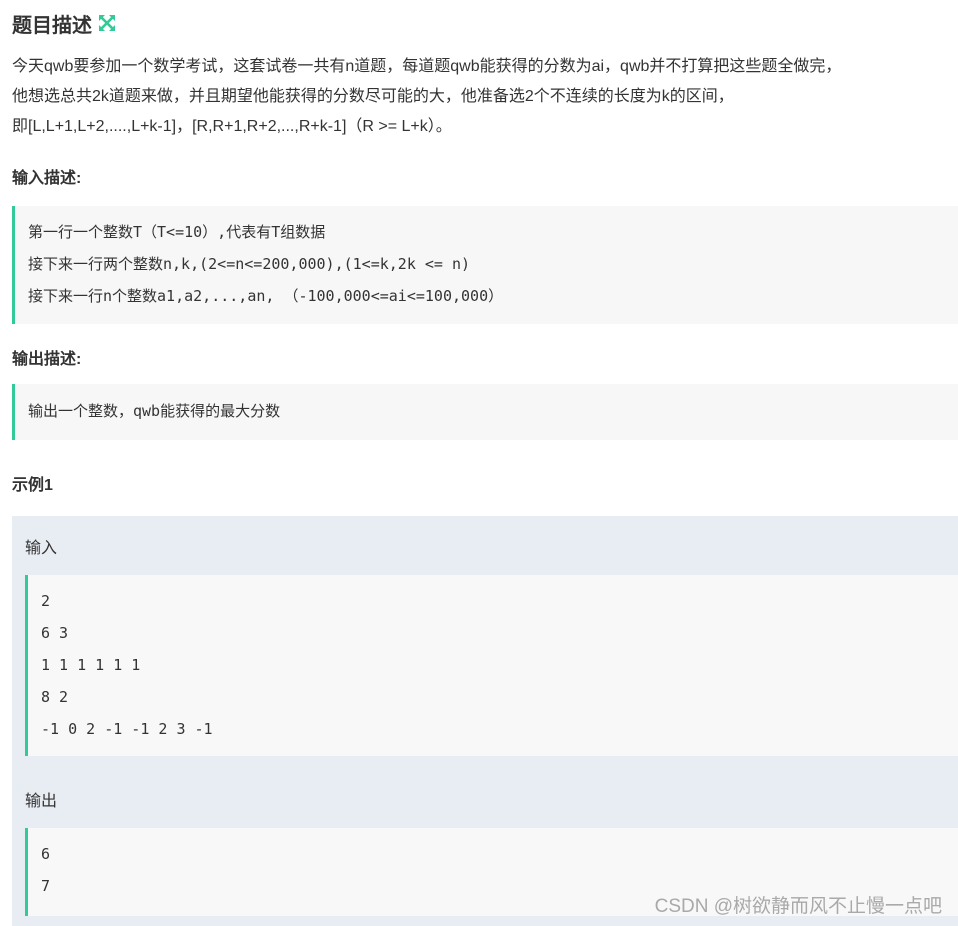 Image resolution: width=958 pixels, height=926 pixels. Describe the element at coordinates (55, 633) in the screenshot. I see `code-line: 6 3` at that location.